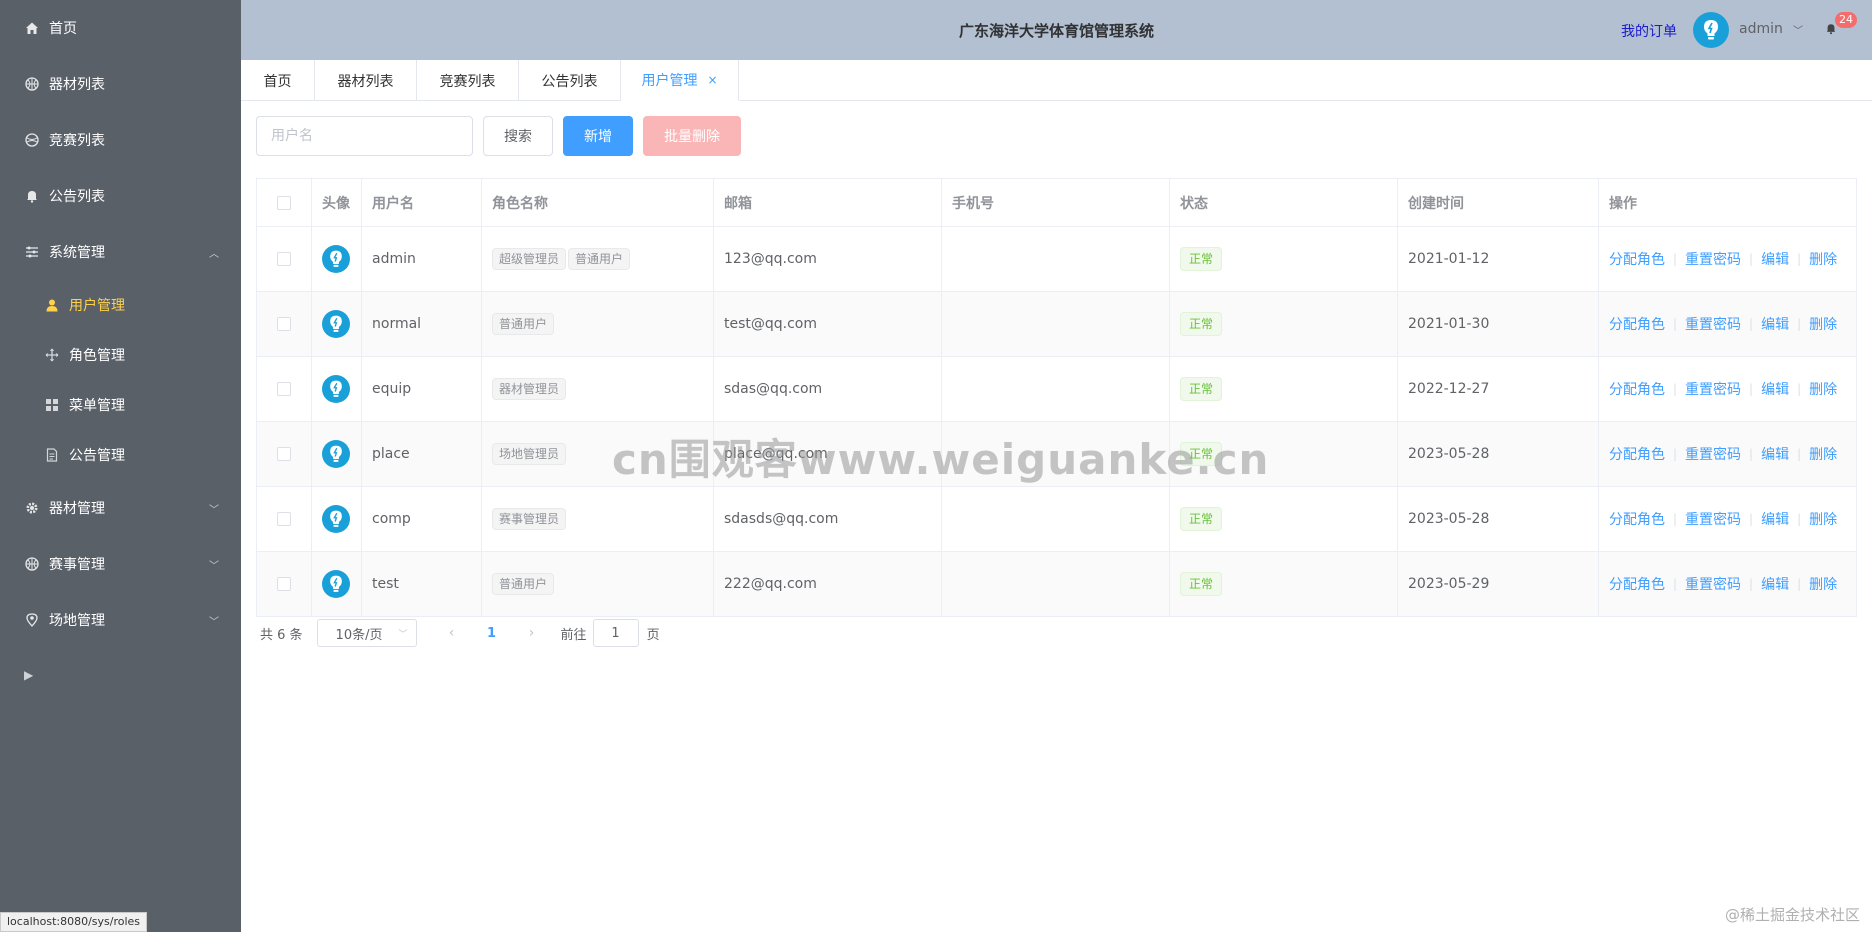 Image resolution: width=1872 pixels, height=932 pixels. Describe the element at coordinates (828, 519) in the screenshot. I see `email-cell: sdasds@qq.com` at that location.